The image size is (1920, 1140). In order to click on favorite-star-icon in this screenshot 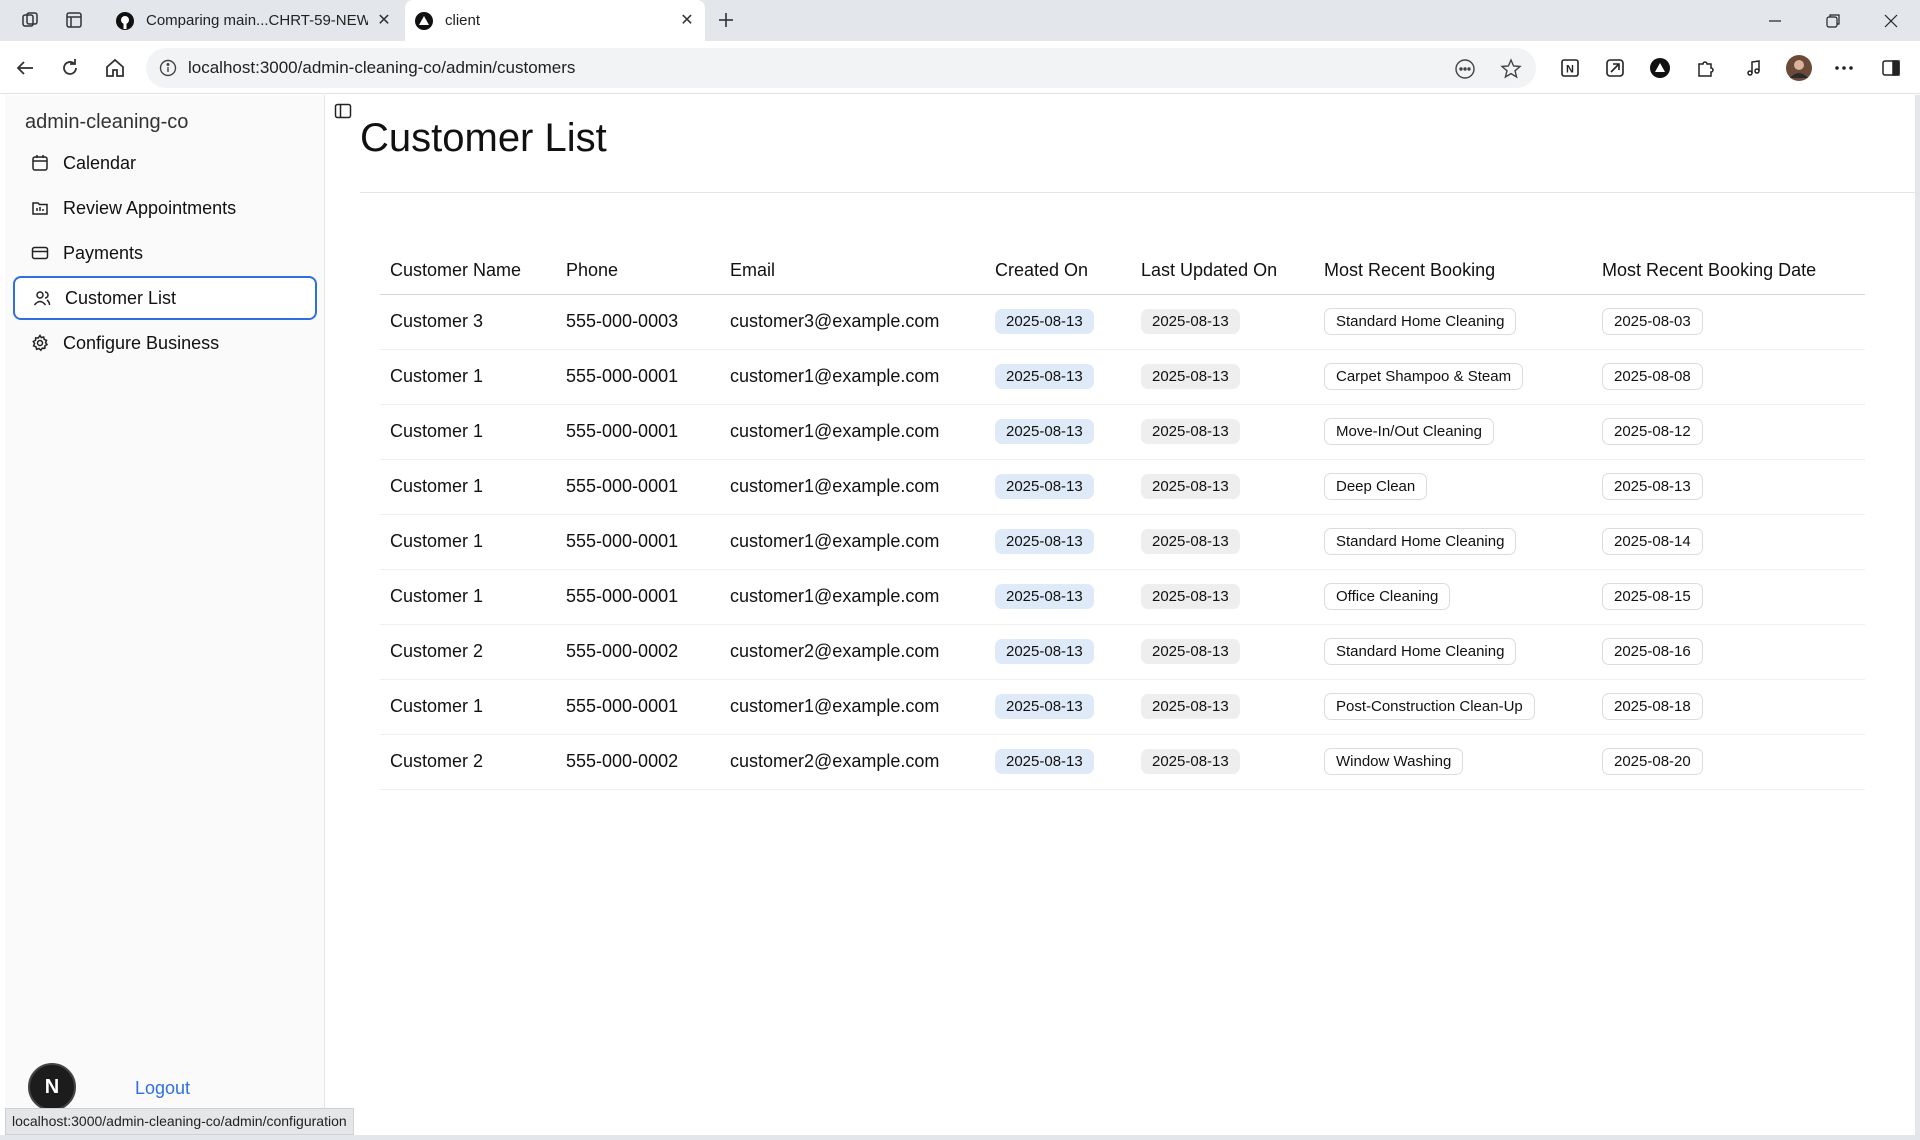, I will do `click(1511, 69)`.